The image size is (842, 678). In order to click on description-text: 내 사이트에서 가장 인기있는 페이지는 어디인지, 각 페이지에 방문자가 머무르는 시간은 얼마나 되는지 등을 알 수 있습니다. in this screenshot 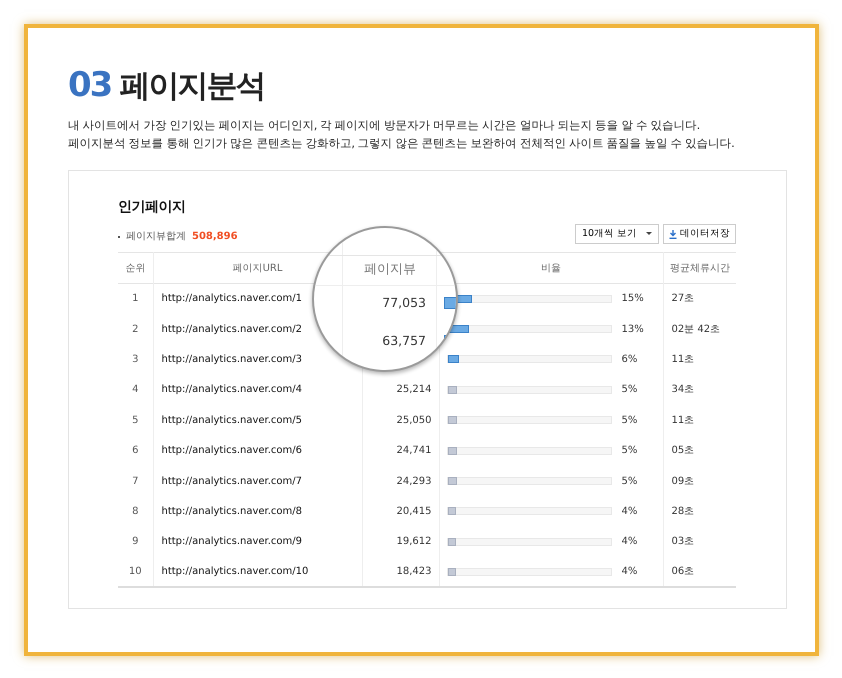, I will do `click(384, 125)`.